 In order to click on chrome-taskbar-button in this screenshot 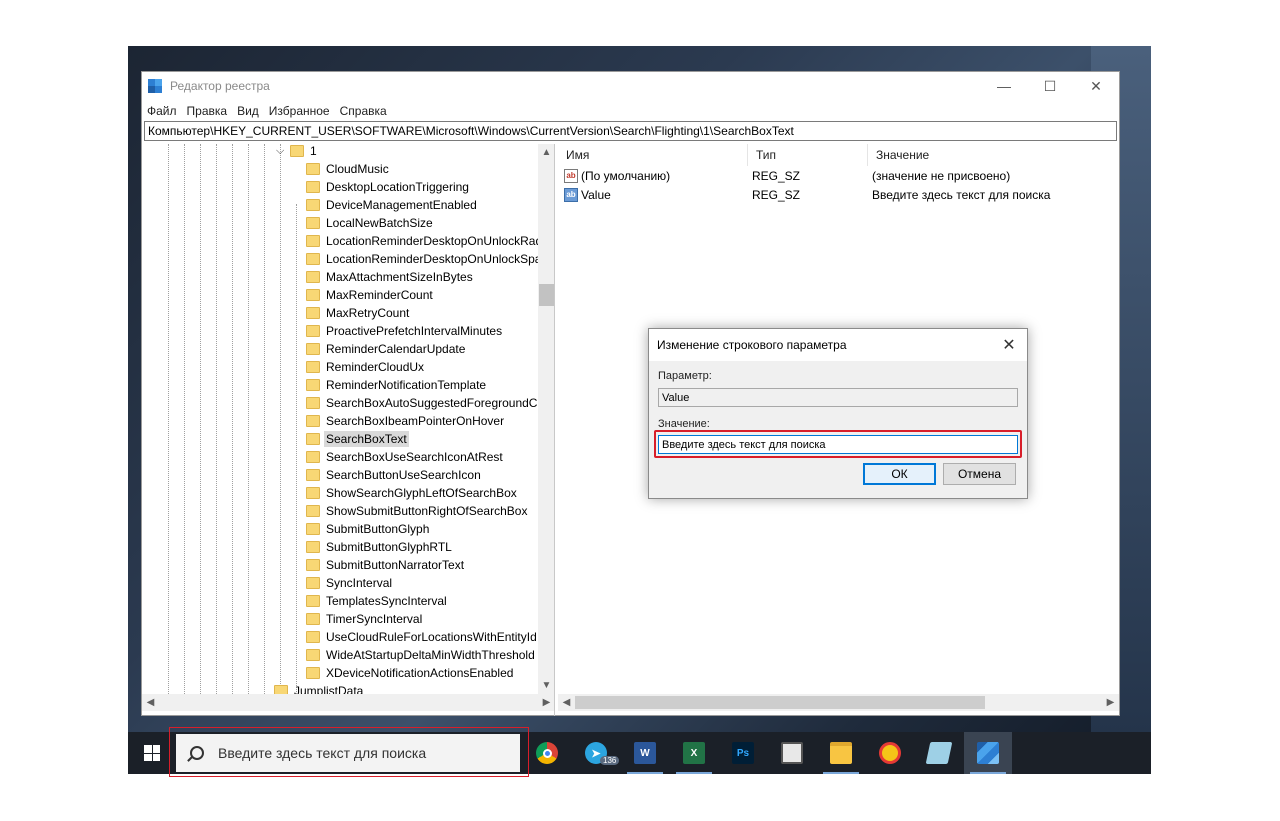, I will do `click(547, 753)`.